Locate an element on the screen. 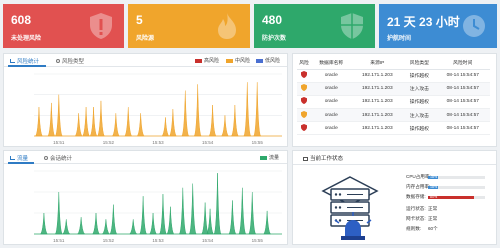 This screenshot has width=500, height=248. status-label: 数据存储: is located at coordinates (416, 196).